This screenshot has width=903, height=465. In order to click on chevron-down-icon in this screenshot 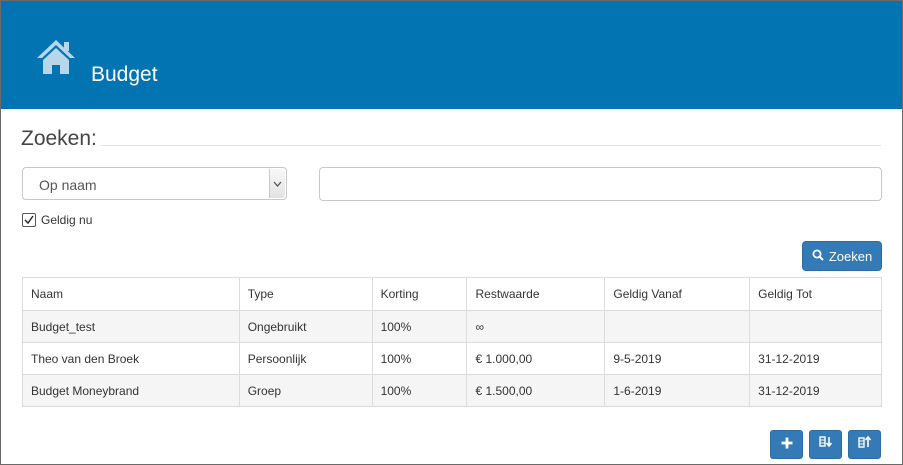, I will do `click(277, 183)`.